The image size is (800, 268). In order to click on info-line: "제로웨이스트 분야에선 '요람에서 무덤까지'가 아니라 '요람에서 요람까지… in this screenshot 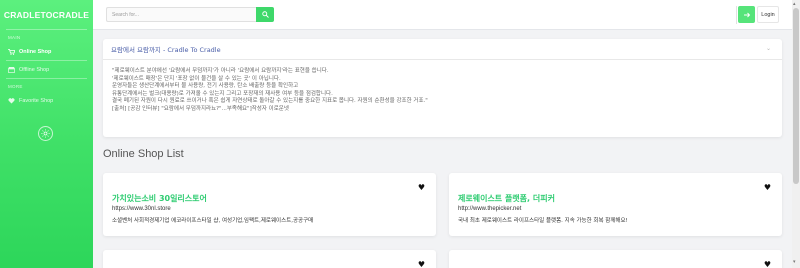, I will do `click(220, 71)`.